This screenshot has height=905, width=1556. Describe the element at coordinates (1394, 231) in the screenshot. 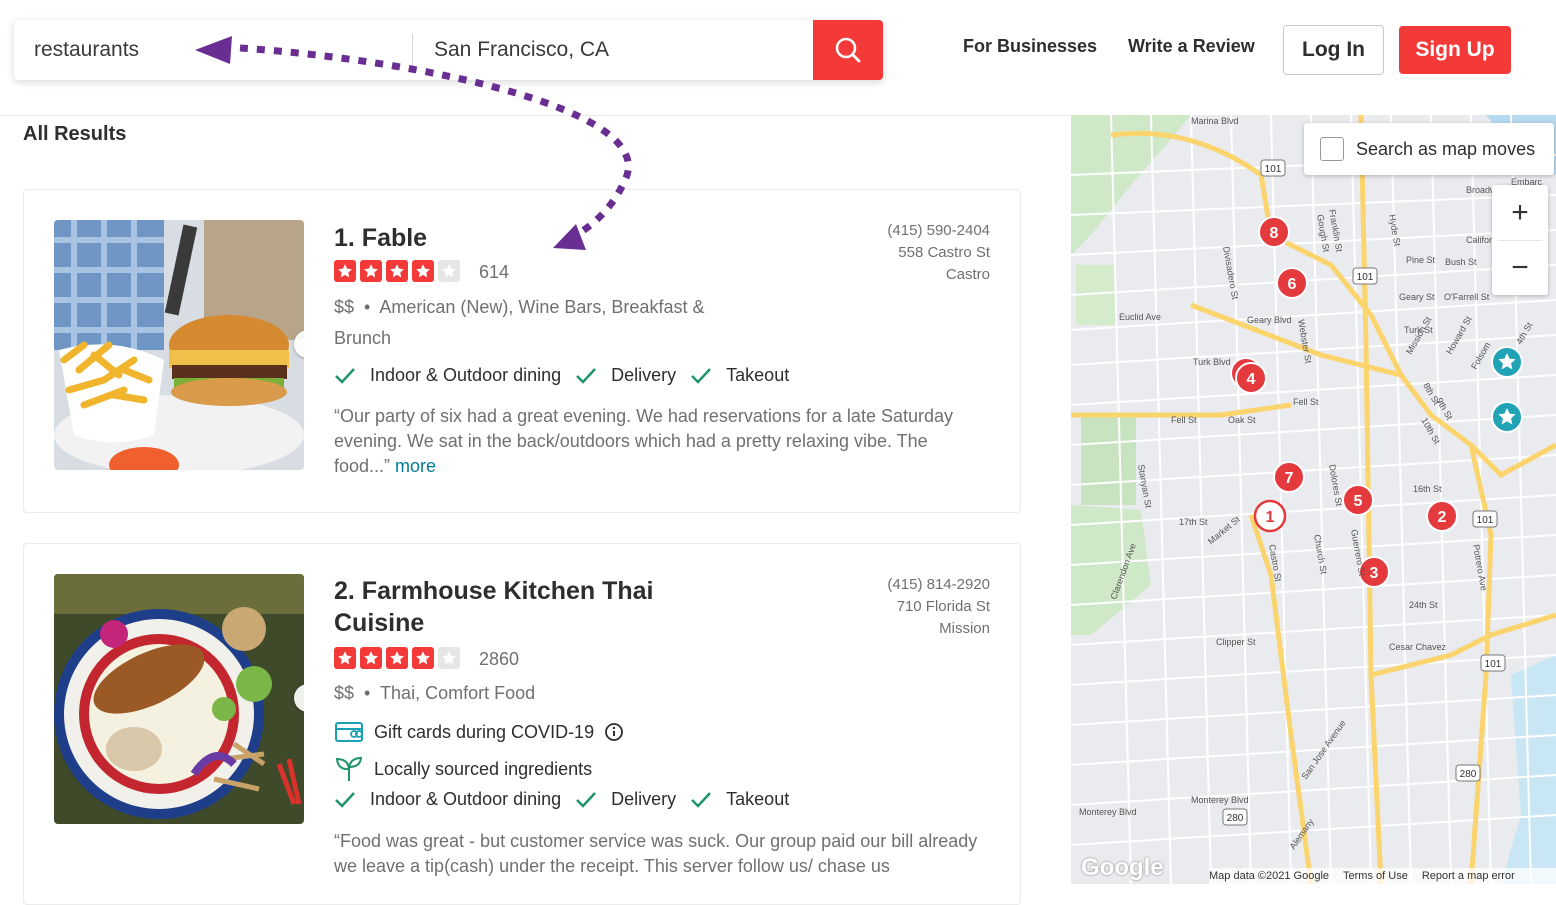

I see `svg-text: Hyde St` at that location.